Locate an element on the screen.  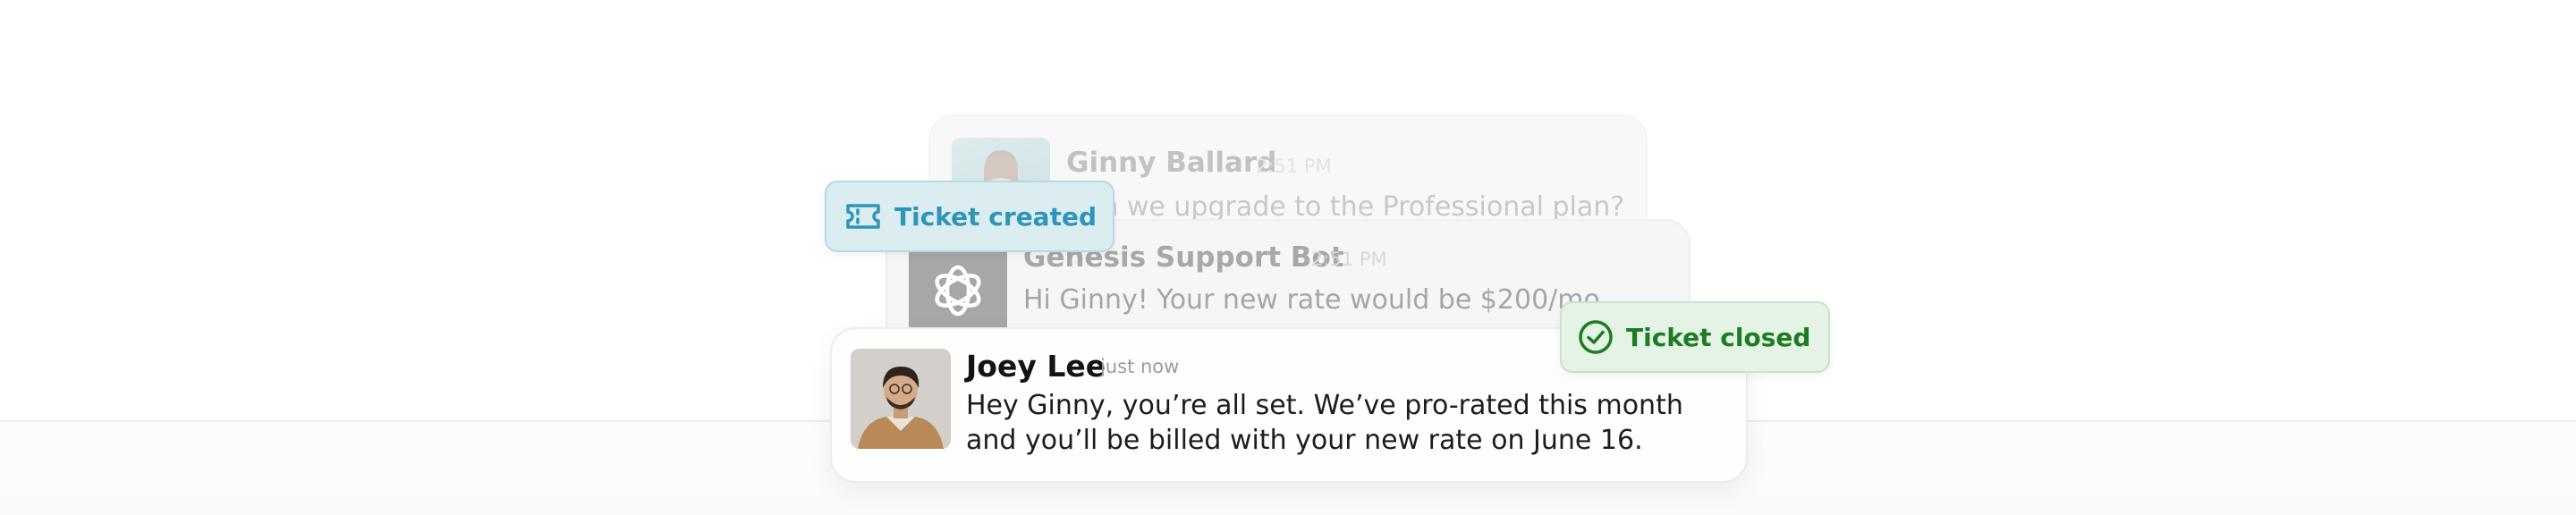
person-photo-icon is located at coordinates (901, 399).